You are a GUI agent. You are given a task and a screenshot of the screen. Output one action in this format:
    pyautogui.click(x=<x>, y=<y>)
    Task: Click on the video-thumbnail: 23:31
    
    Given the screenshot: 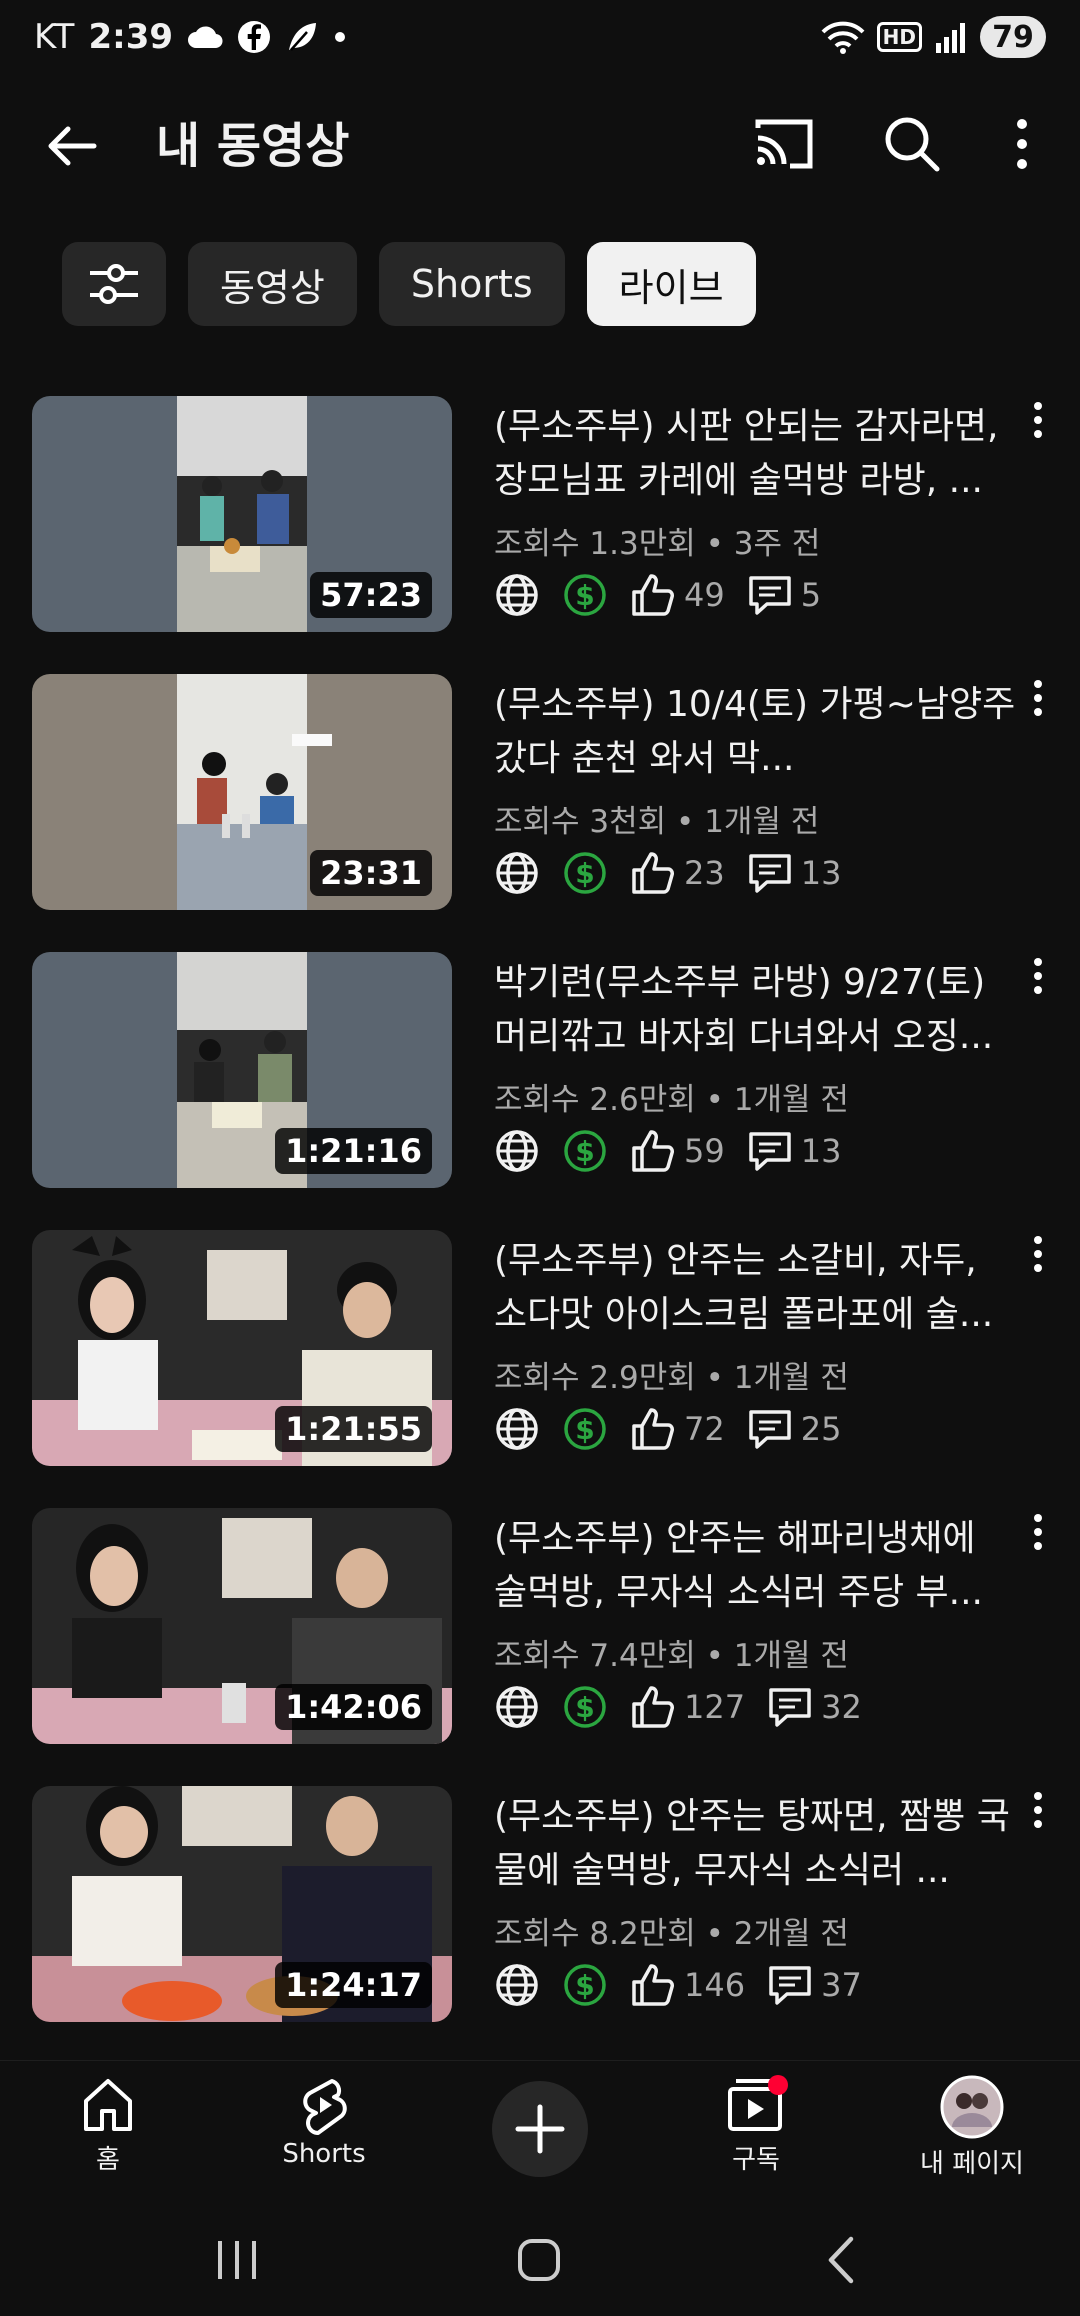 What is the action you would take?
    pyautogui.click(x=242, y=792)
    